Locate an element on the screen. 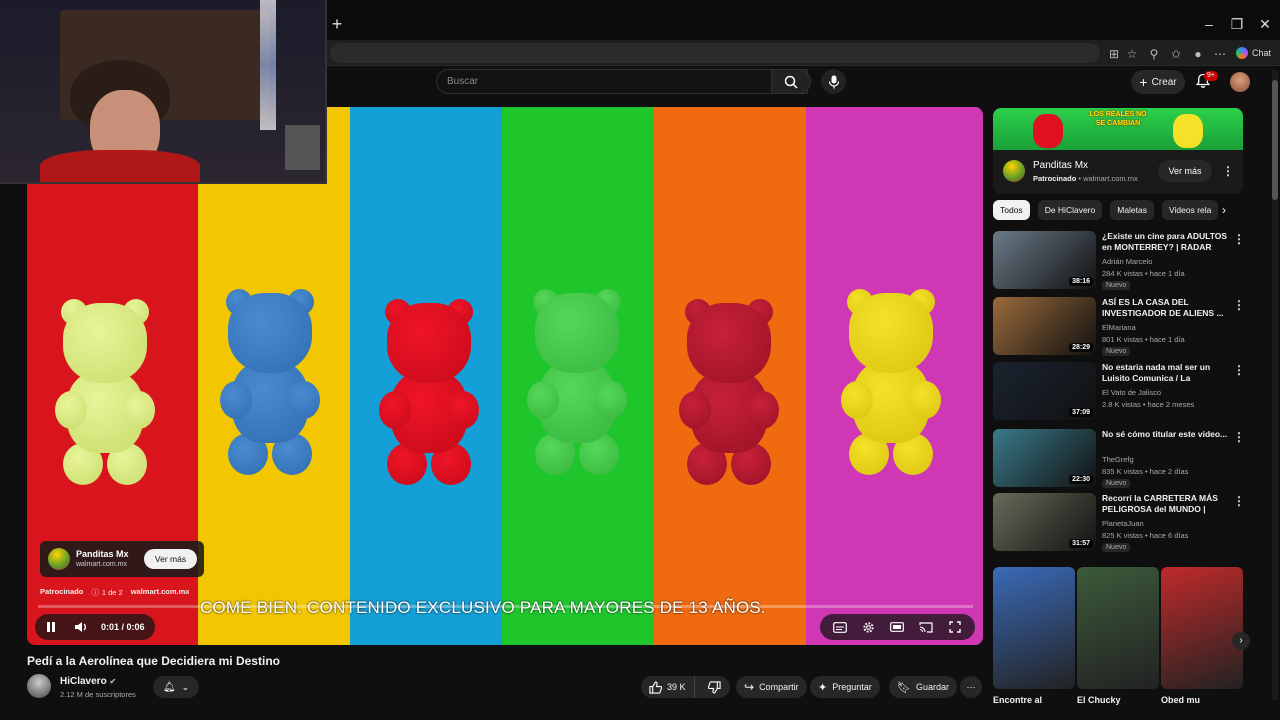  channel-name: HiClavero ✔ is located at coordinates (88, 681).